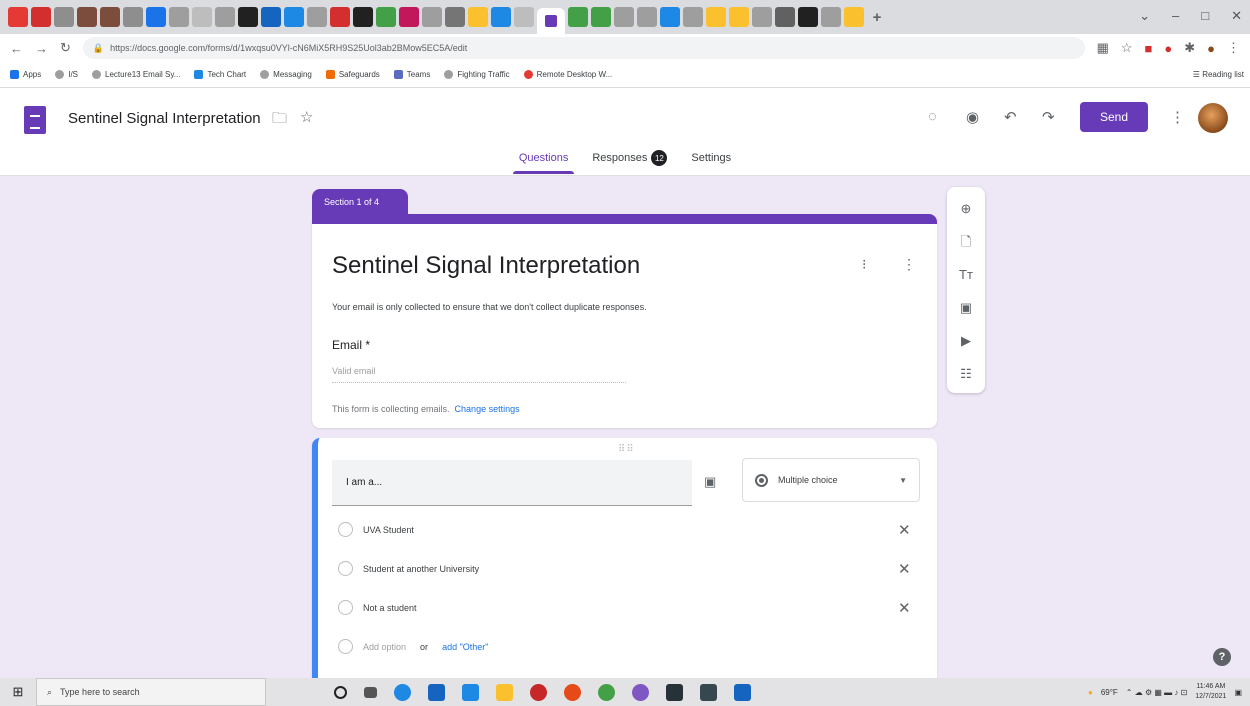 This screenshot has height=706, width=1250. I want to click on star-icon: ☆, so click(306, 117).